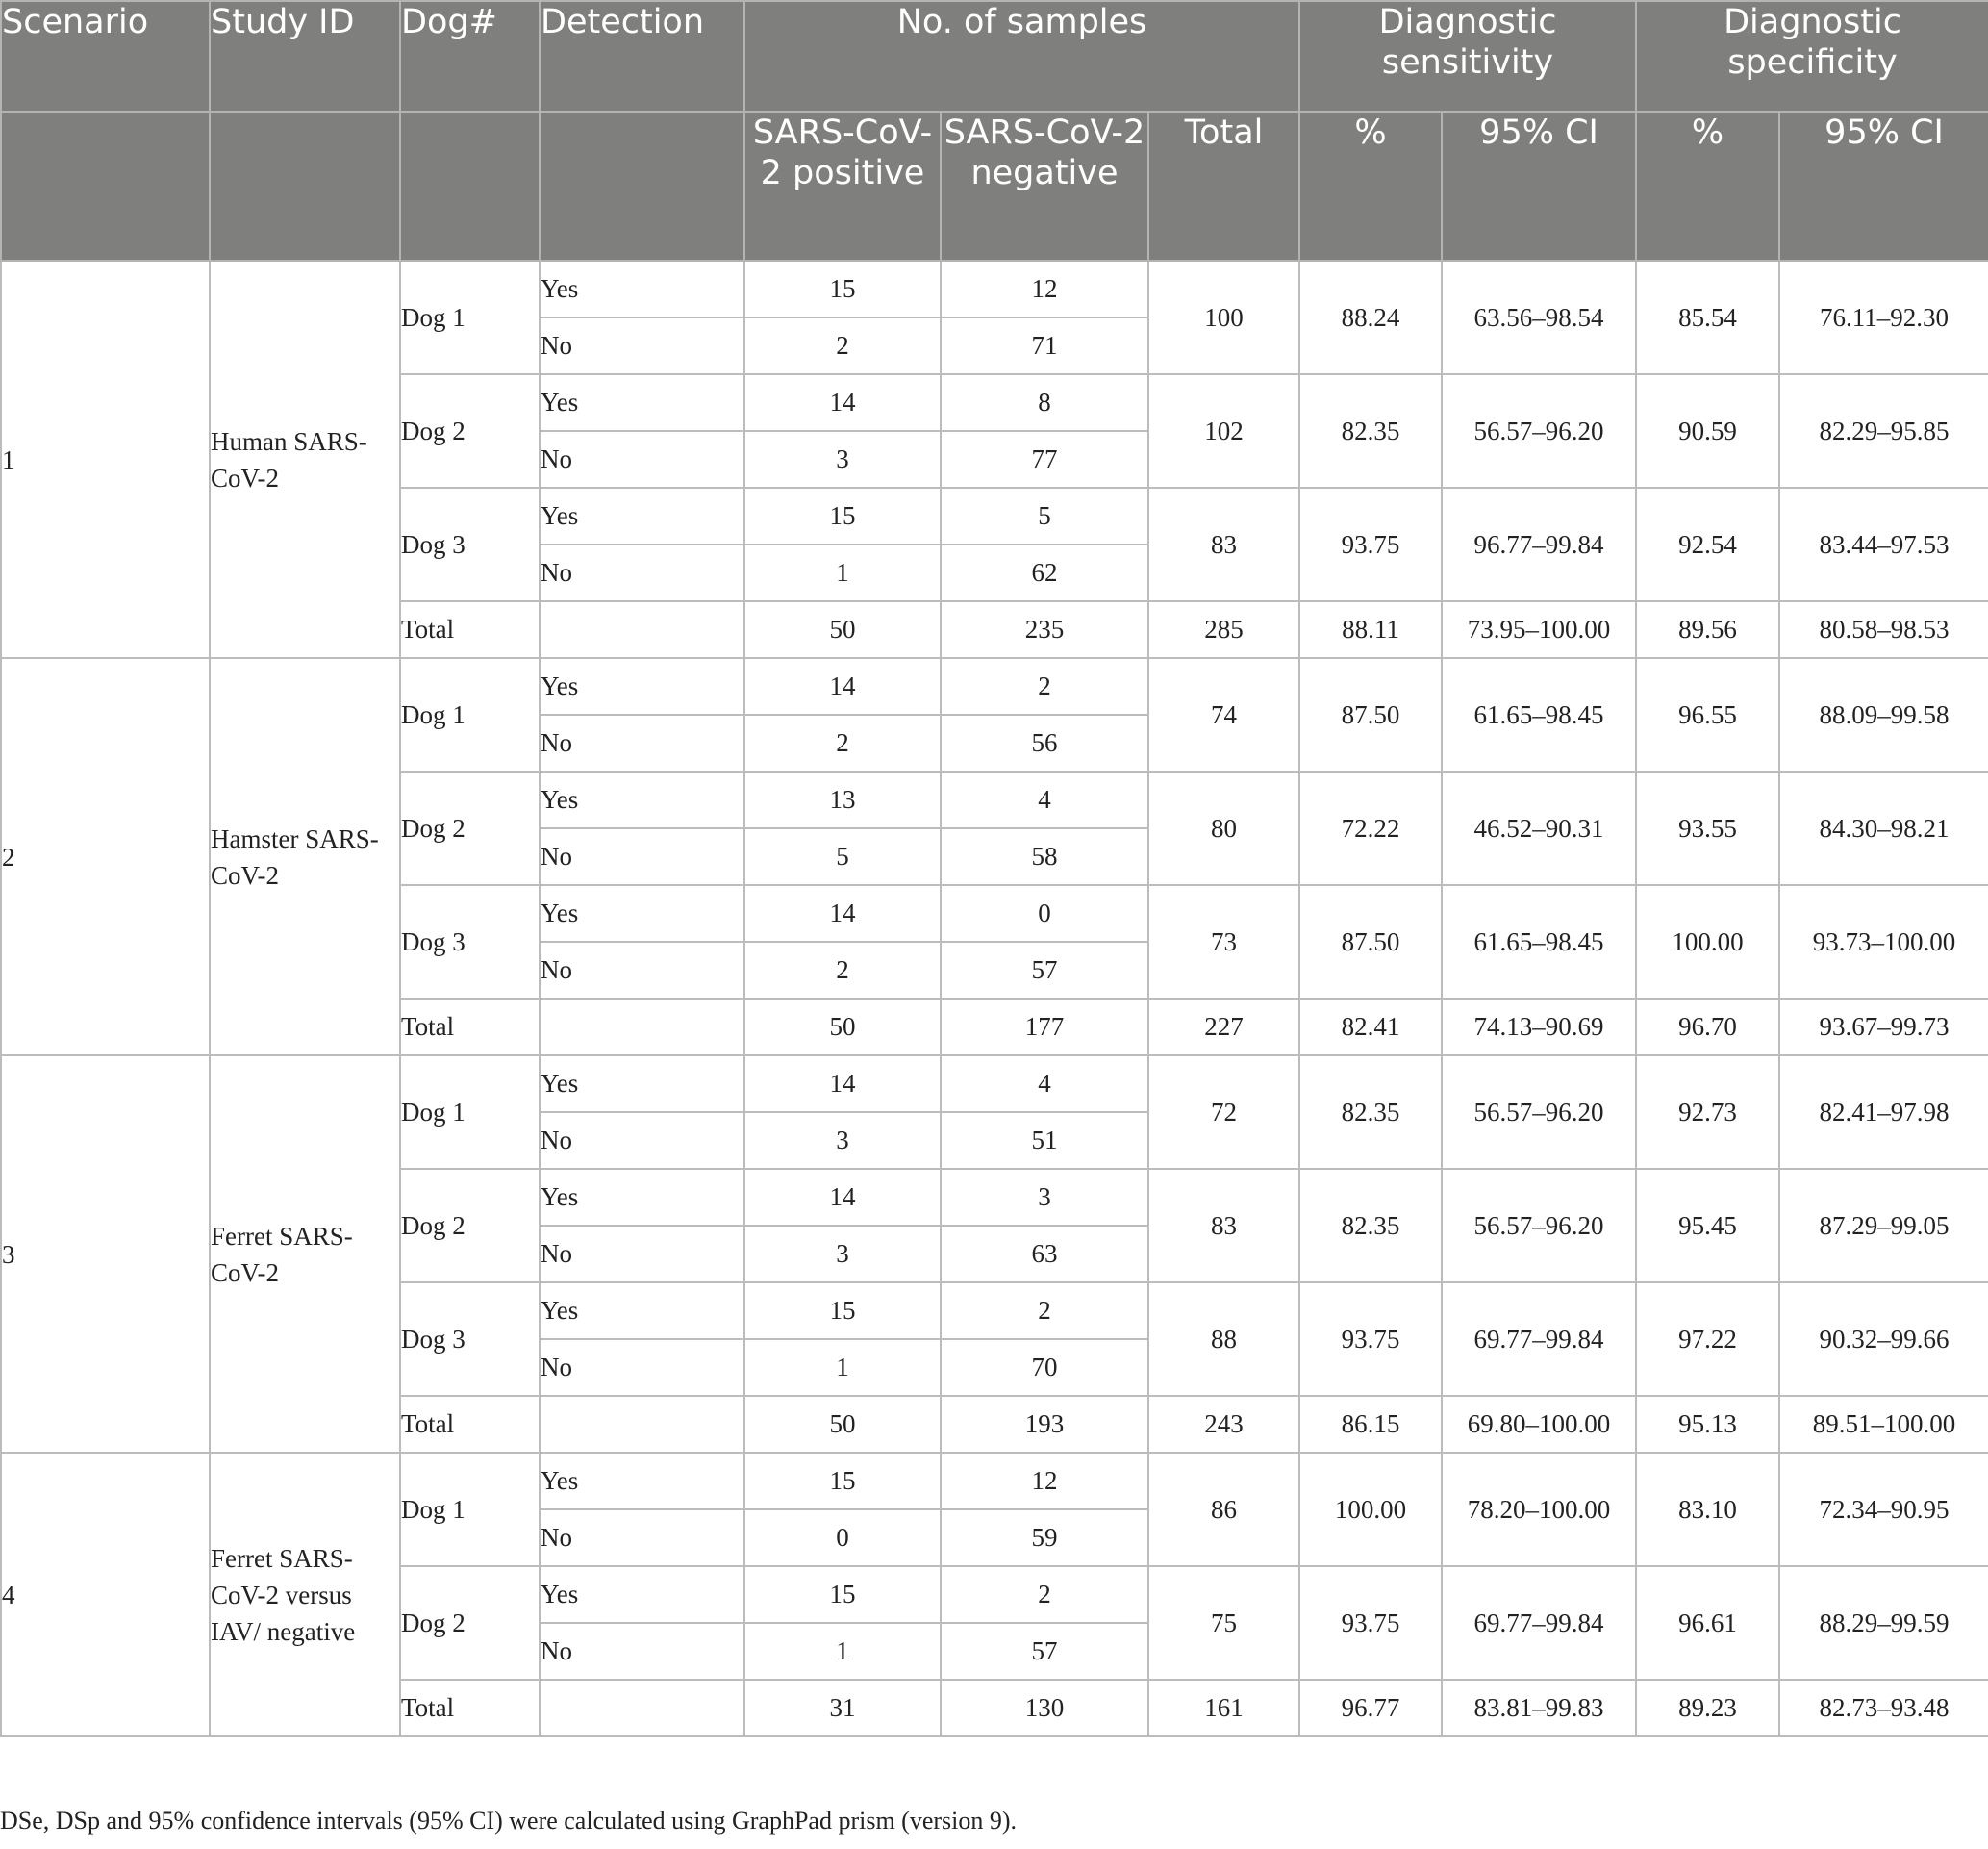 This screenshot has height=1849, width=1988. What do you see at coordinates (1539, 1425) in the screenshot?
I see `cell-dse-ci: 69.80–100.00` at bounding box center [1539, 1425].